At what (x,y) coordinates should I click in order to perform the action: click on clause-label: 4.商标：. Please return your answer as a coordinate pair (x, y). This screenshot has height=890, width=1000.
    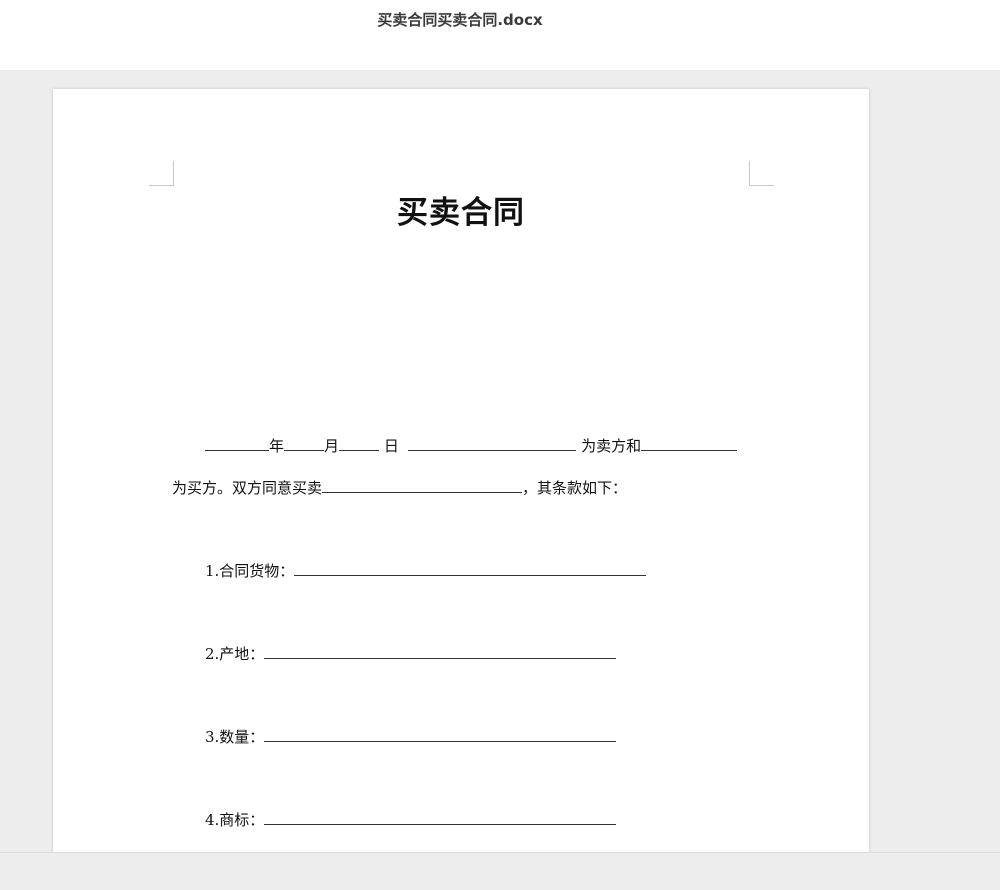
    Looking at the image, I should click on (235, 820).